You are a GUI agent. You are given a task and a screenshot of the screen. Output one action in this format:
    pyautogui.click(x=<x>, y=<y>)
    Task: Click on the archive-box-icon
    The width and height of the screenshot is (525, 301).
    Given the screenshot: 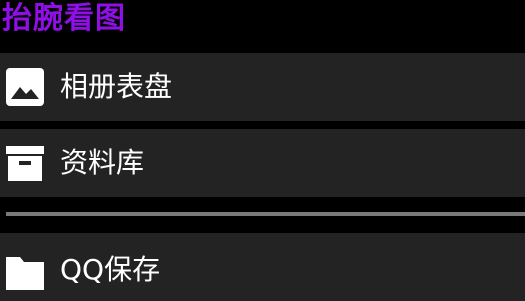 What is the action you would take?
    pyautogui.click(x=25, y=163)
    